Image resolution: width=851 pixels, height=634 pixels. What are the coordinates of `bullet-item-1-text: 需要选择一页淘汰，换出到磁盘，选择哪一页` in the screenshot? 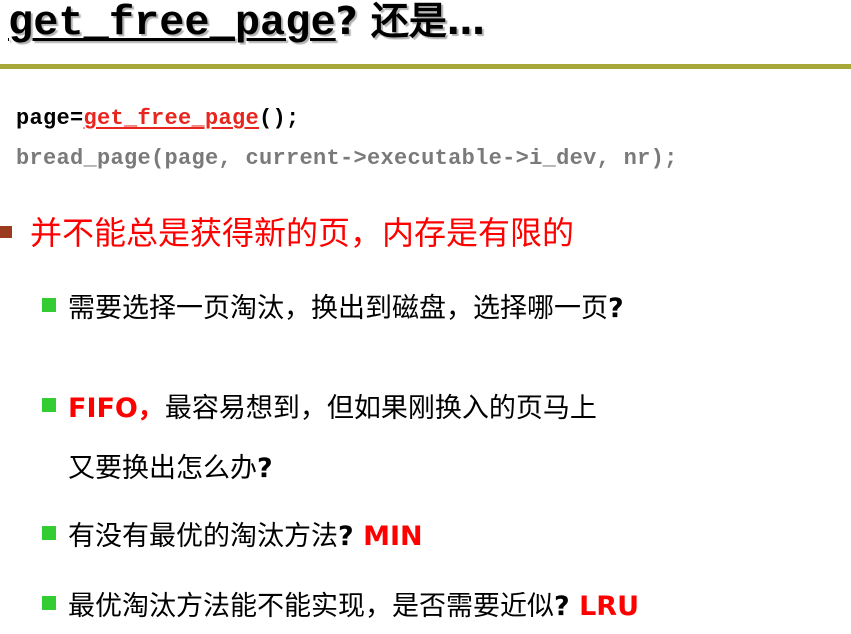 It's located at (338, 308).